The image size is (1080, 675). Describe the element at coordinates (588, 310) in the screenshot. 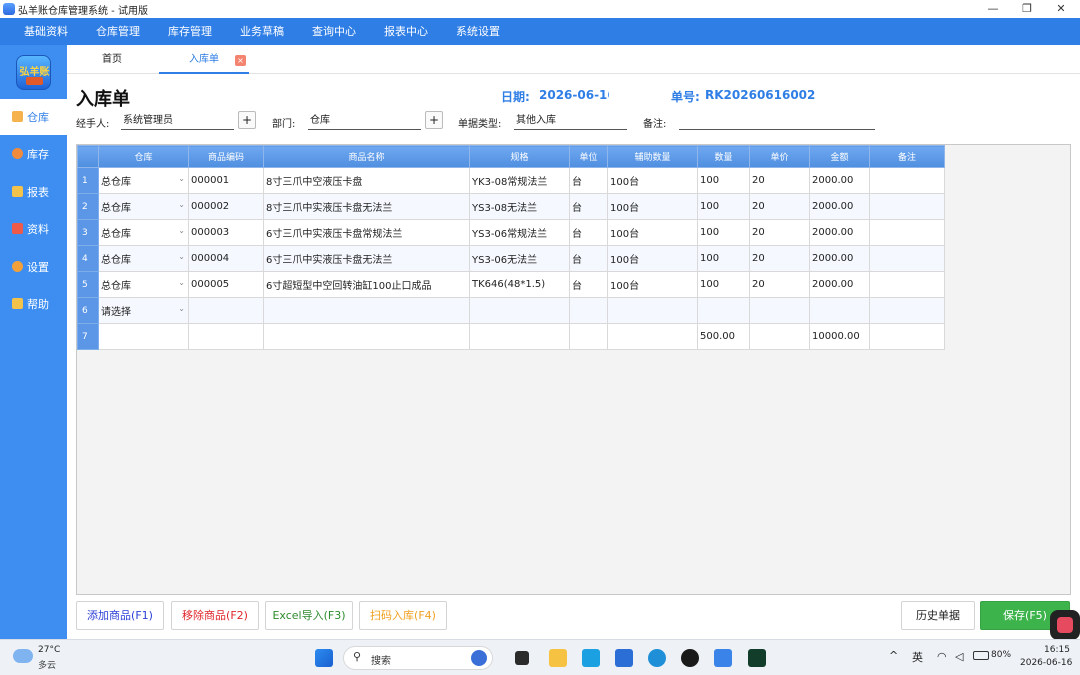

I see `unit-cell` at that location.